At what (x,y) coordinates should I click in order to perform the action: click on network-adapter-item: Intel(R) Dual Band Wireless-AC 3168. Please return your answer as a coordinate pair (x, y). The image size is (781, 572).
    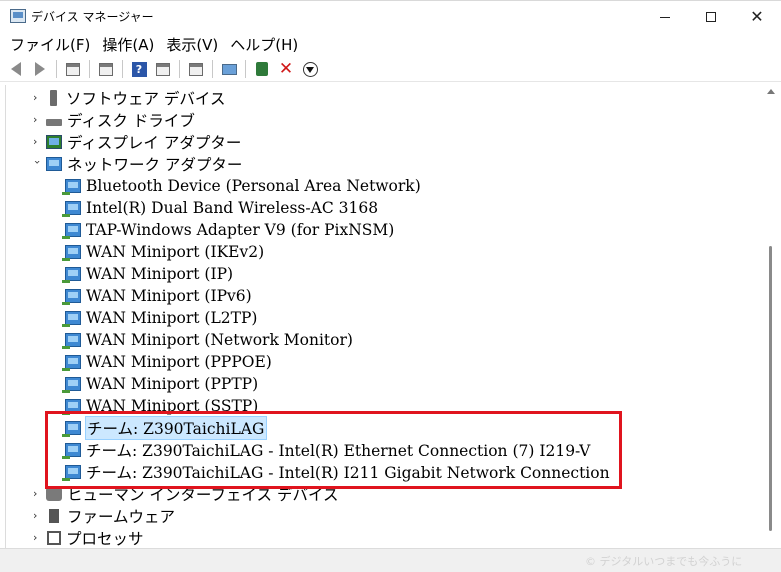
    Looking at the image, I should click on (220, 208).